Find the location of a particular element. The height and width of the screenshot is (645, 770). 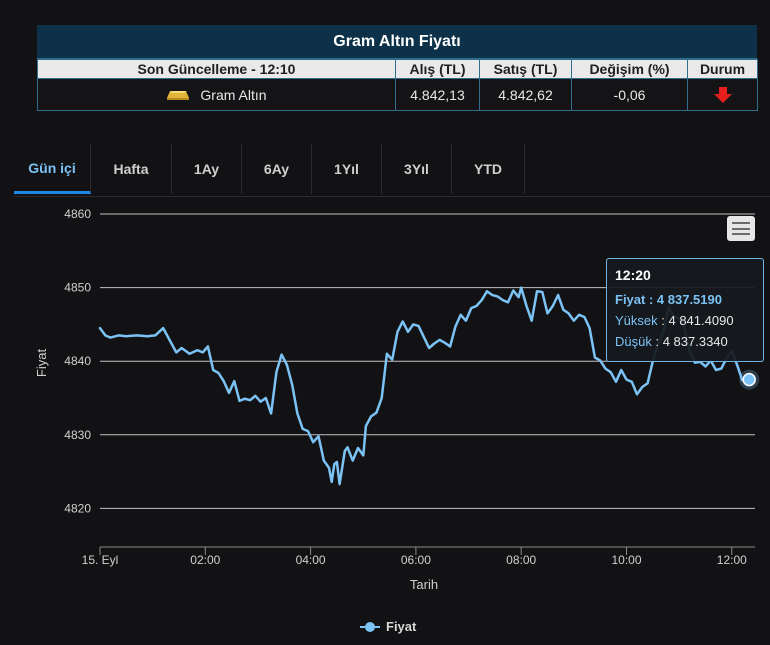

tooltip-low-value: 4 837.3340 is located at coordinates (695, 341).